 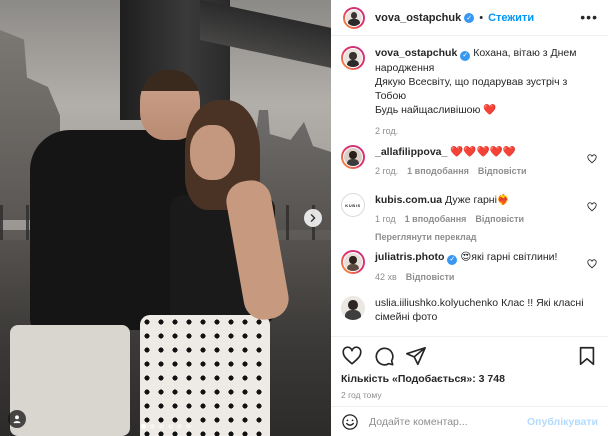 What do you see at coordinates (352, 356) in the screenshot?
I see `heart-icon` at bounding box center [352, 356].